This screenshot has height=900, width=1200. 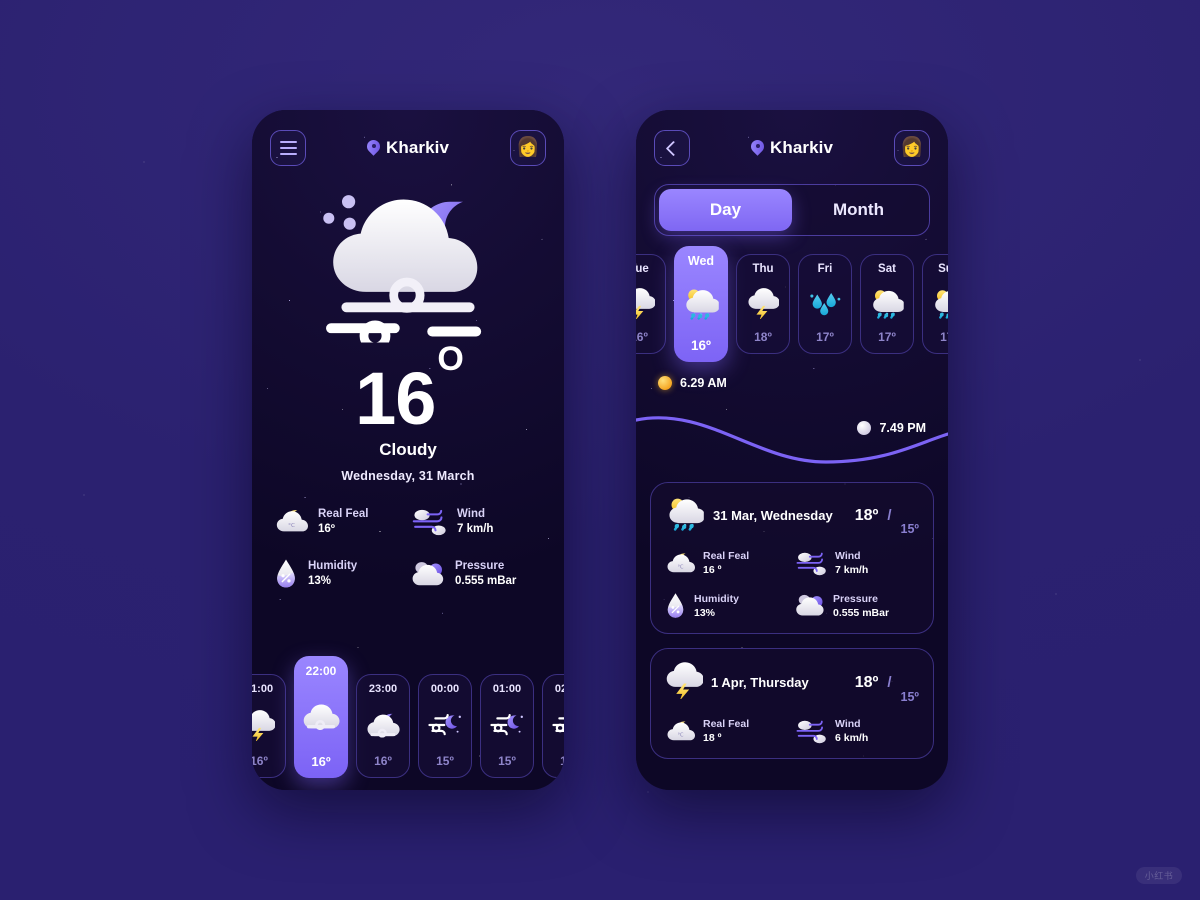 I want to click on detail-value: 7 km/h, so click(x=852, y=570).